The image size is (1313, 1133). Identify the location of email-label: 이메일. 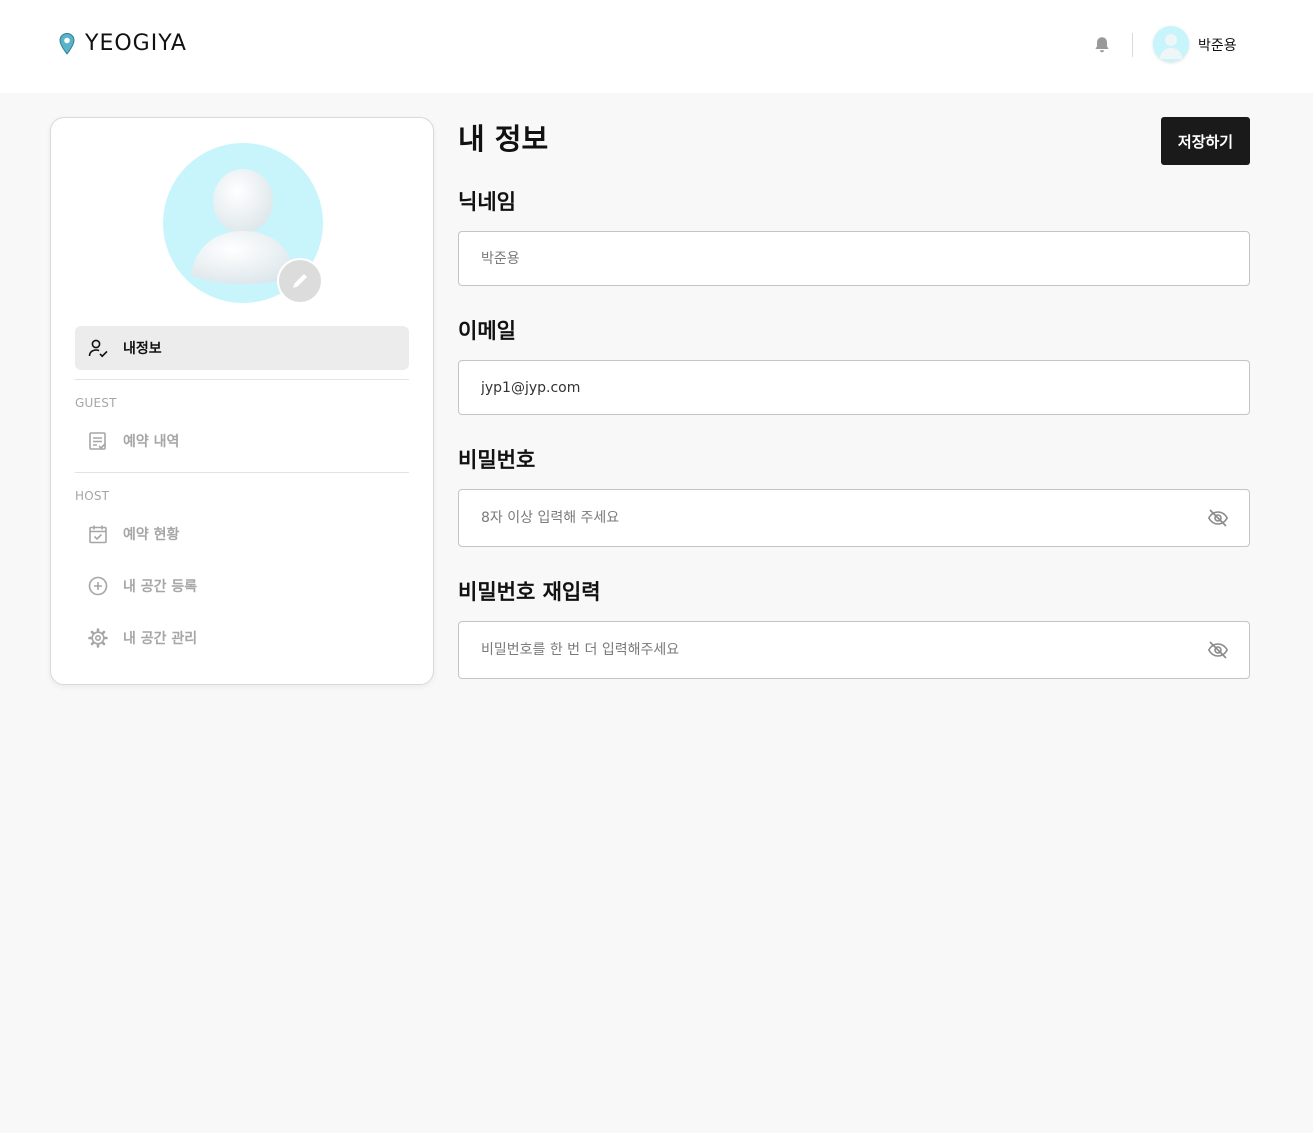
(487, 331).